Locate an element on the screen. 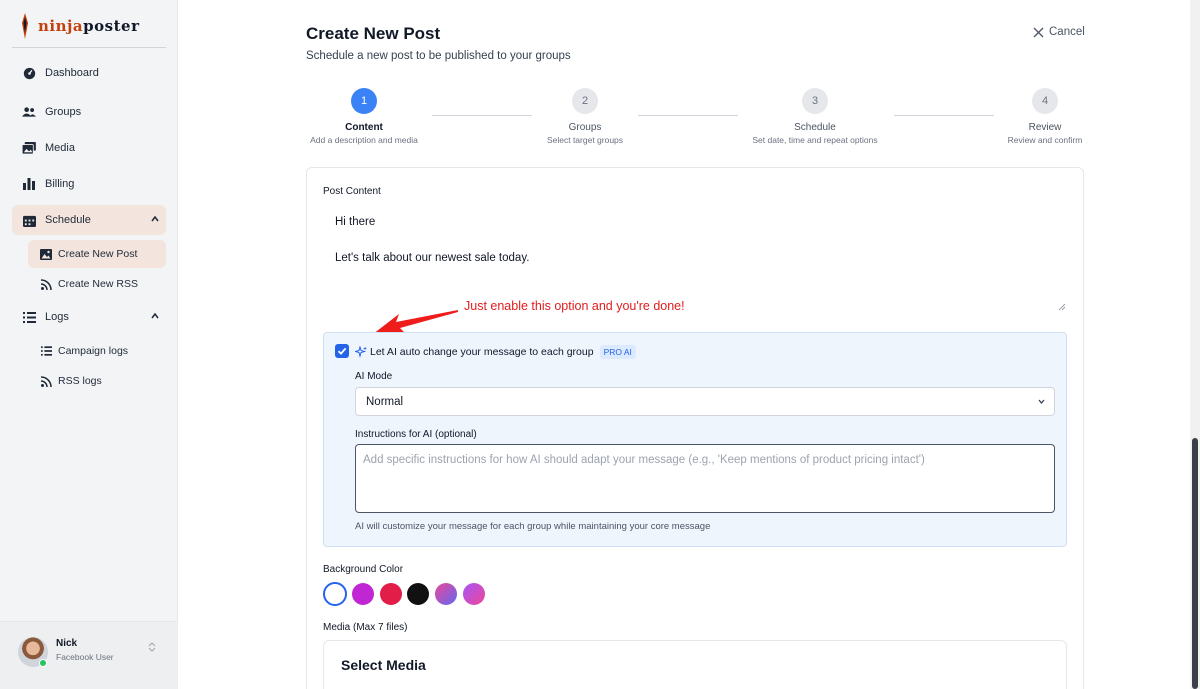 This screenshot has width=1200, height=689. step-content: 1 Content Add a description and media is located at coordinates (364, 116).